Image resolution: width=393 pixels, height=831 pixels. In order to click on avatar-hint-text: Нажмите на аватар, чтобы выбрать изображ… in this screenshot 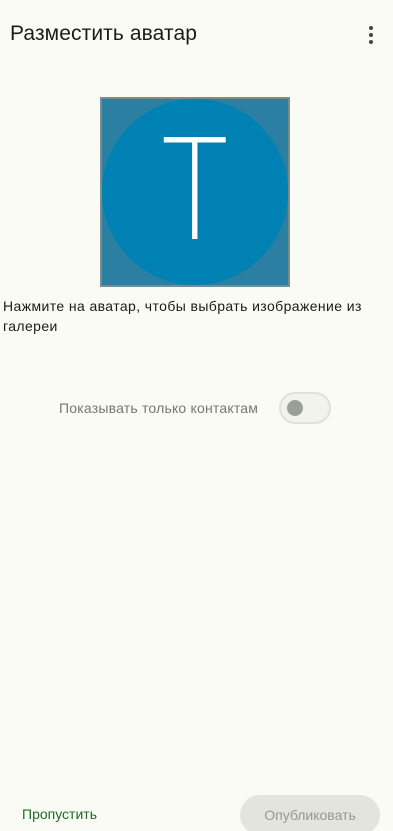, I will do `click(182, 316)`.